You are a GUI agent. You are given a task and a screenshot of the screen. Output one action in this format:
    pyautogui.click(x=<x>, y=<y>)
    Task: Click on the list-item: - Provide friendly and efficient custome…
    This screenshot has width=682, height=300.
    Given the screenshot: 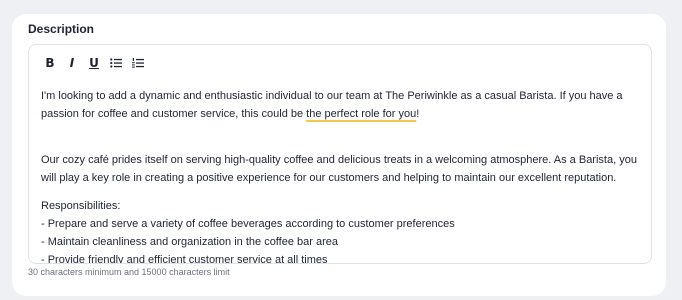 What is the action you would take?
    pyautogui.click(x=184, y=259)
    